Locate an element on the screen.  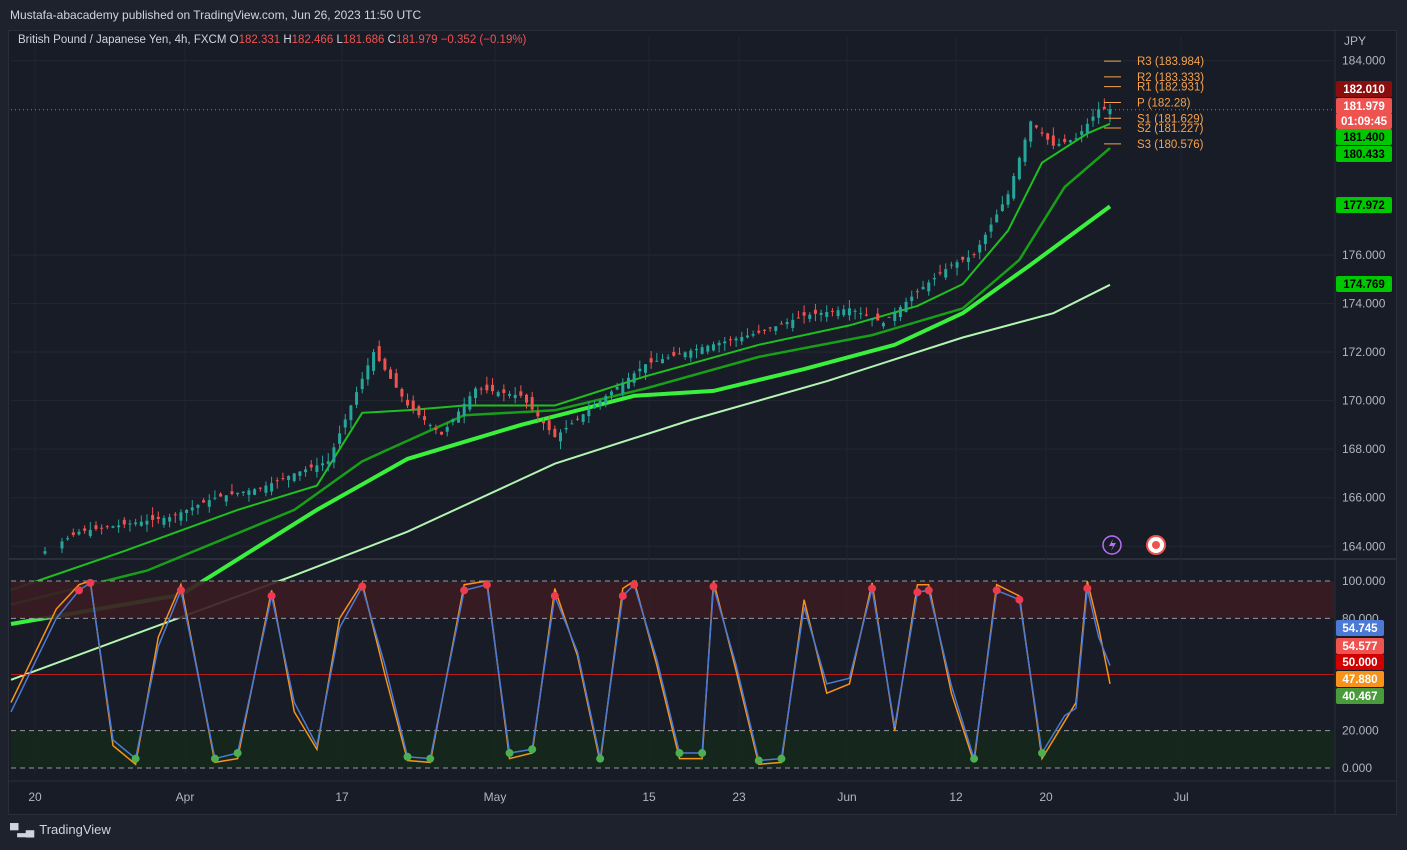
x-tick-label: 17 is located at coordinates (342, 797).